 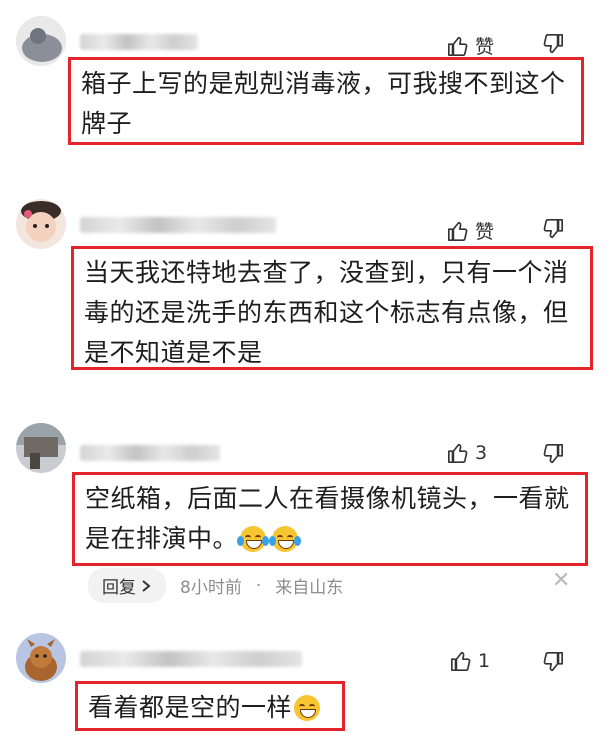 I want to click on like-count: 1, so click(x=484, y=661).